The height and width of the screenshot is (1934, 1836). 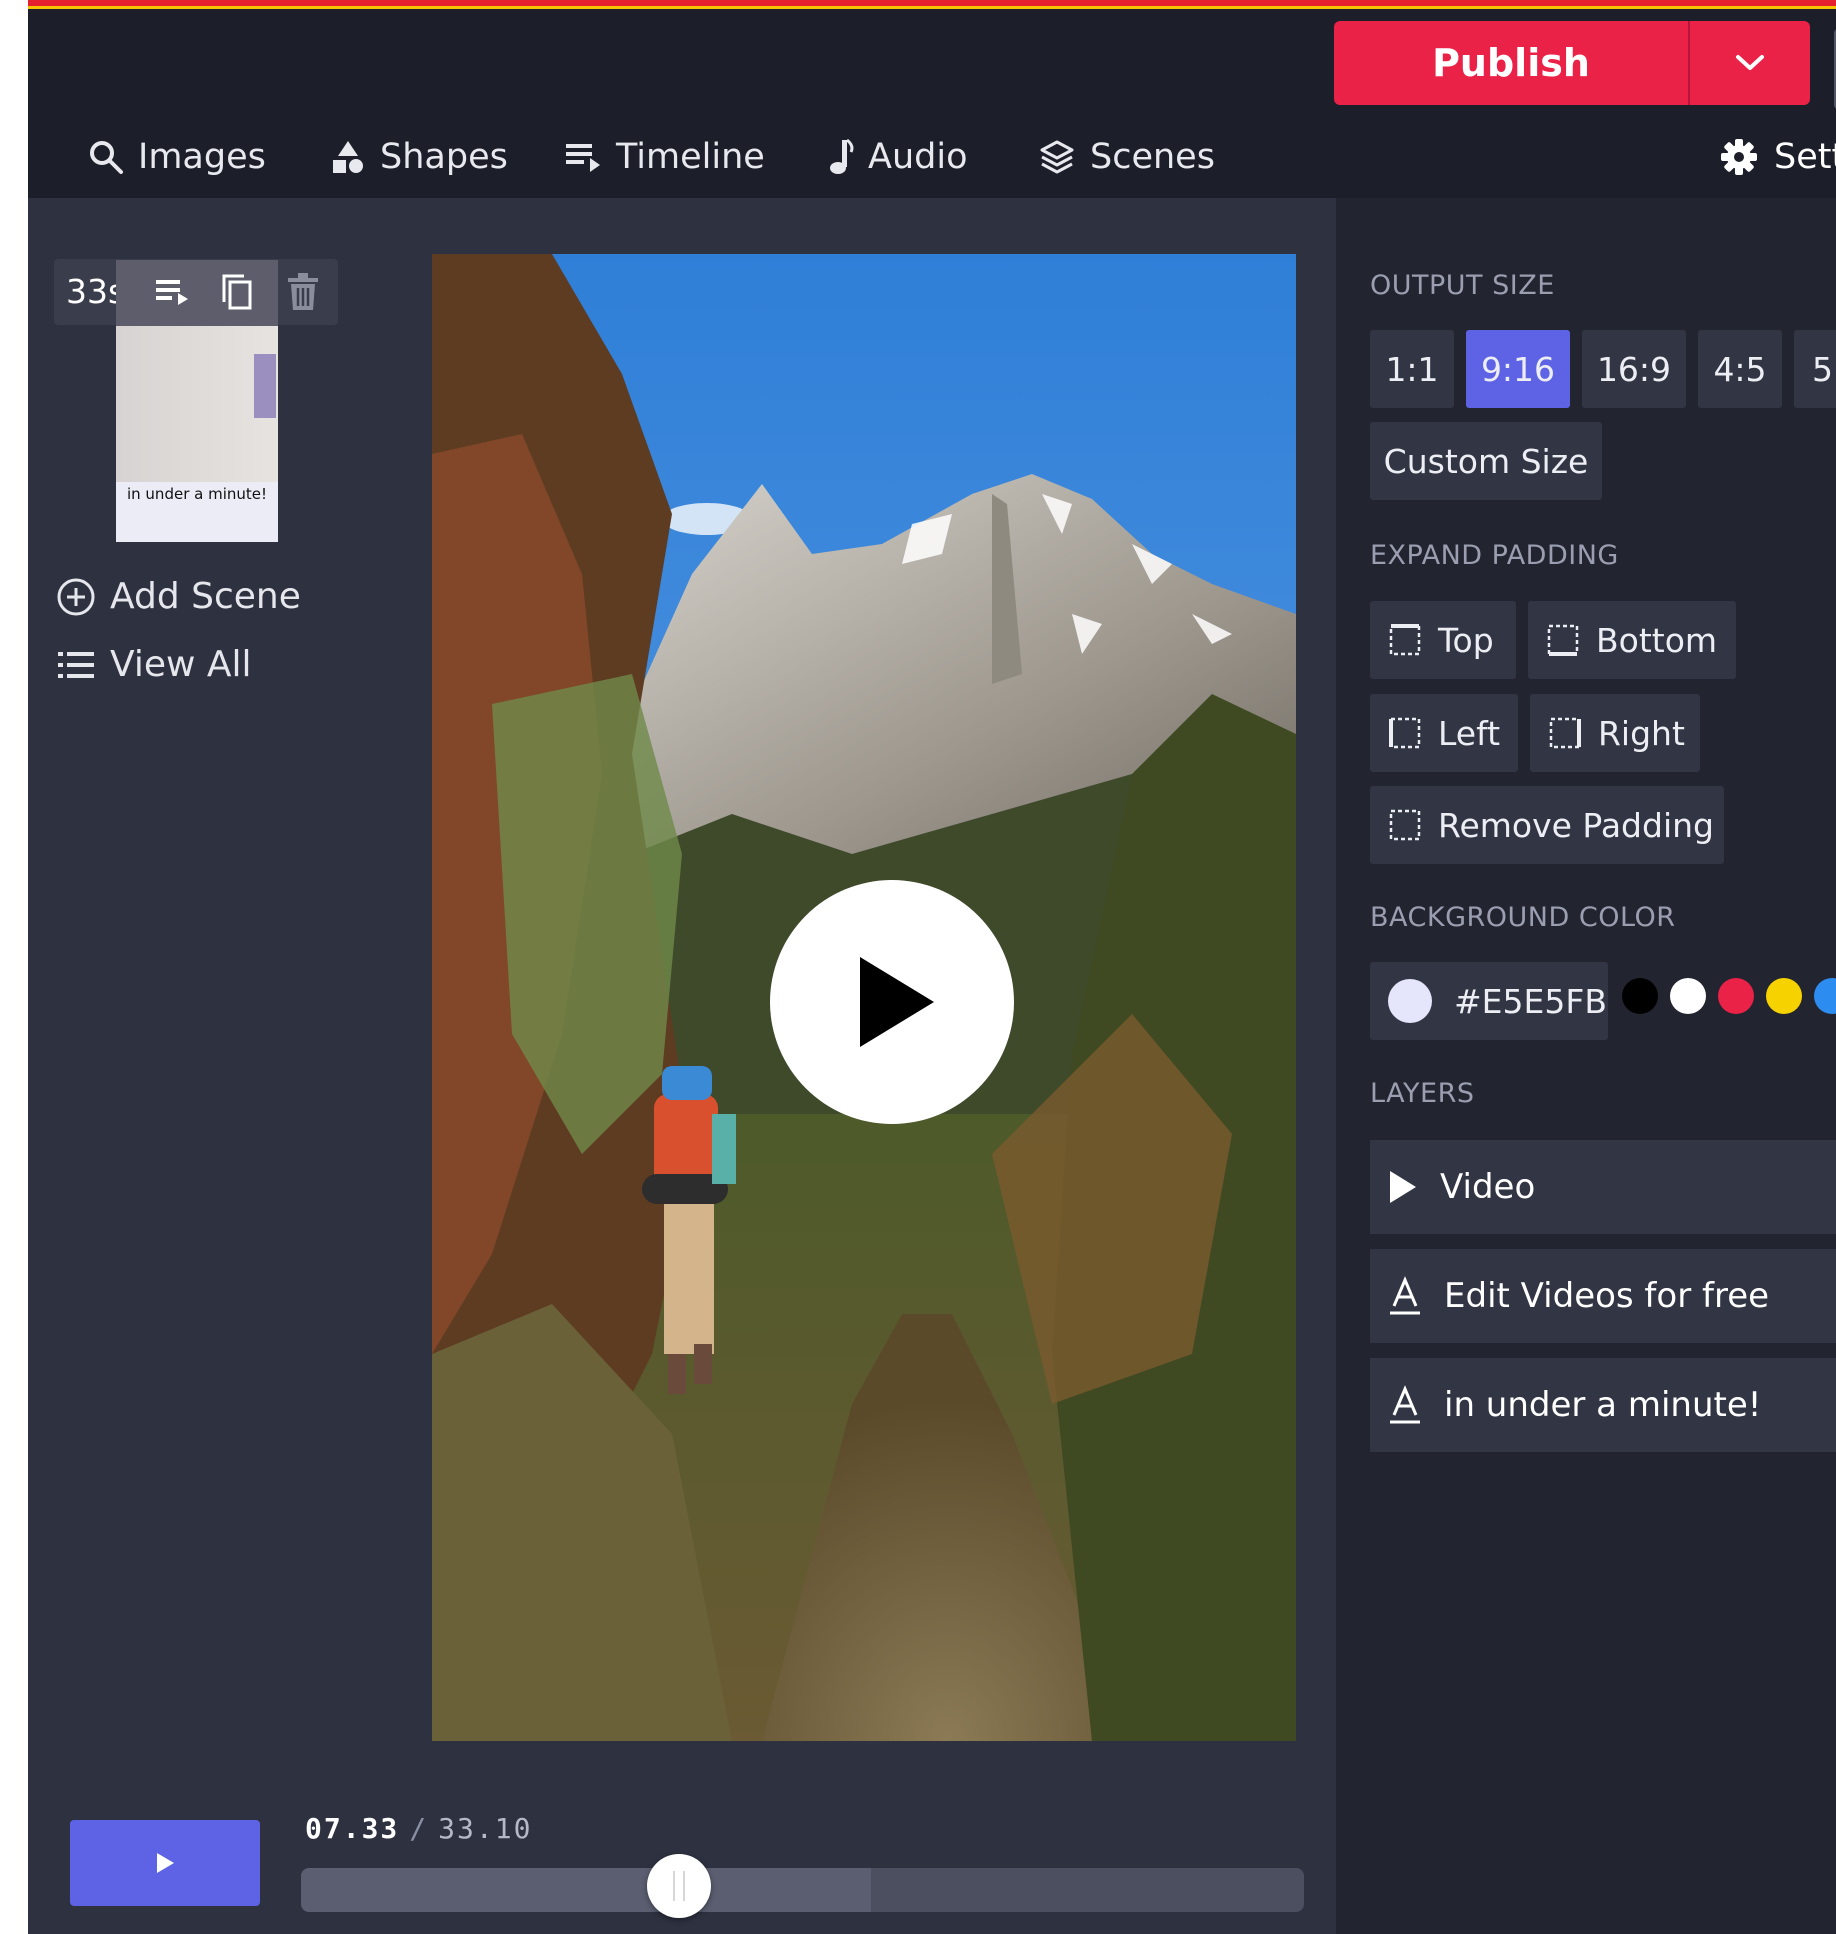 What do you see at coordinates (1632, 640) in the screenshot?
I see `pad-bottom-button: Bottom` at bounding box center [1632, 640].